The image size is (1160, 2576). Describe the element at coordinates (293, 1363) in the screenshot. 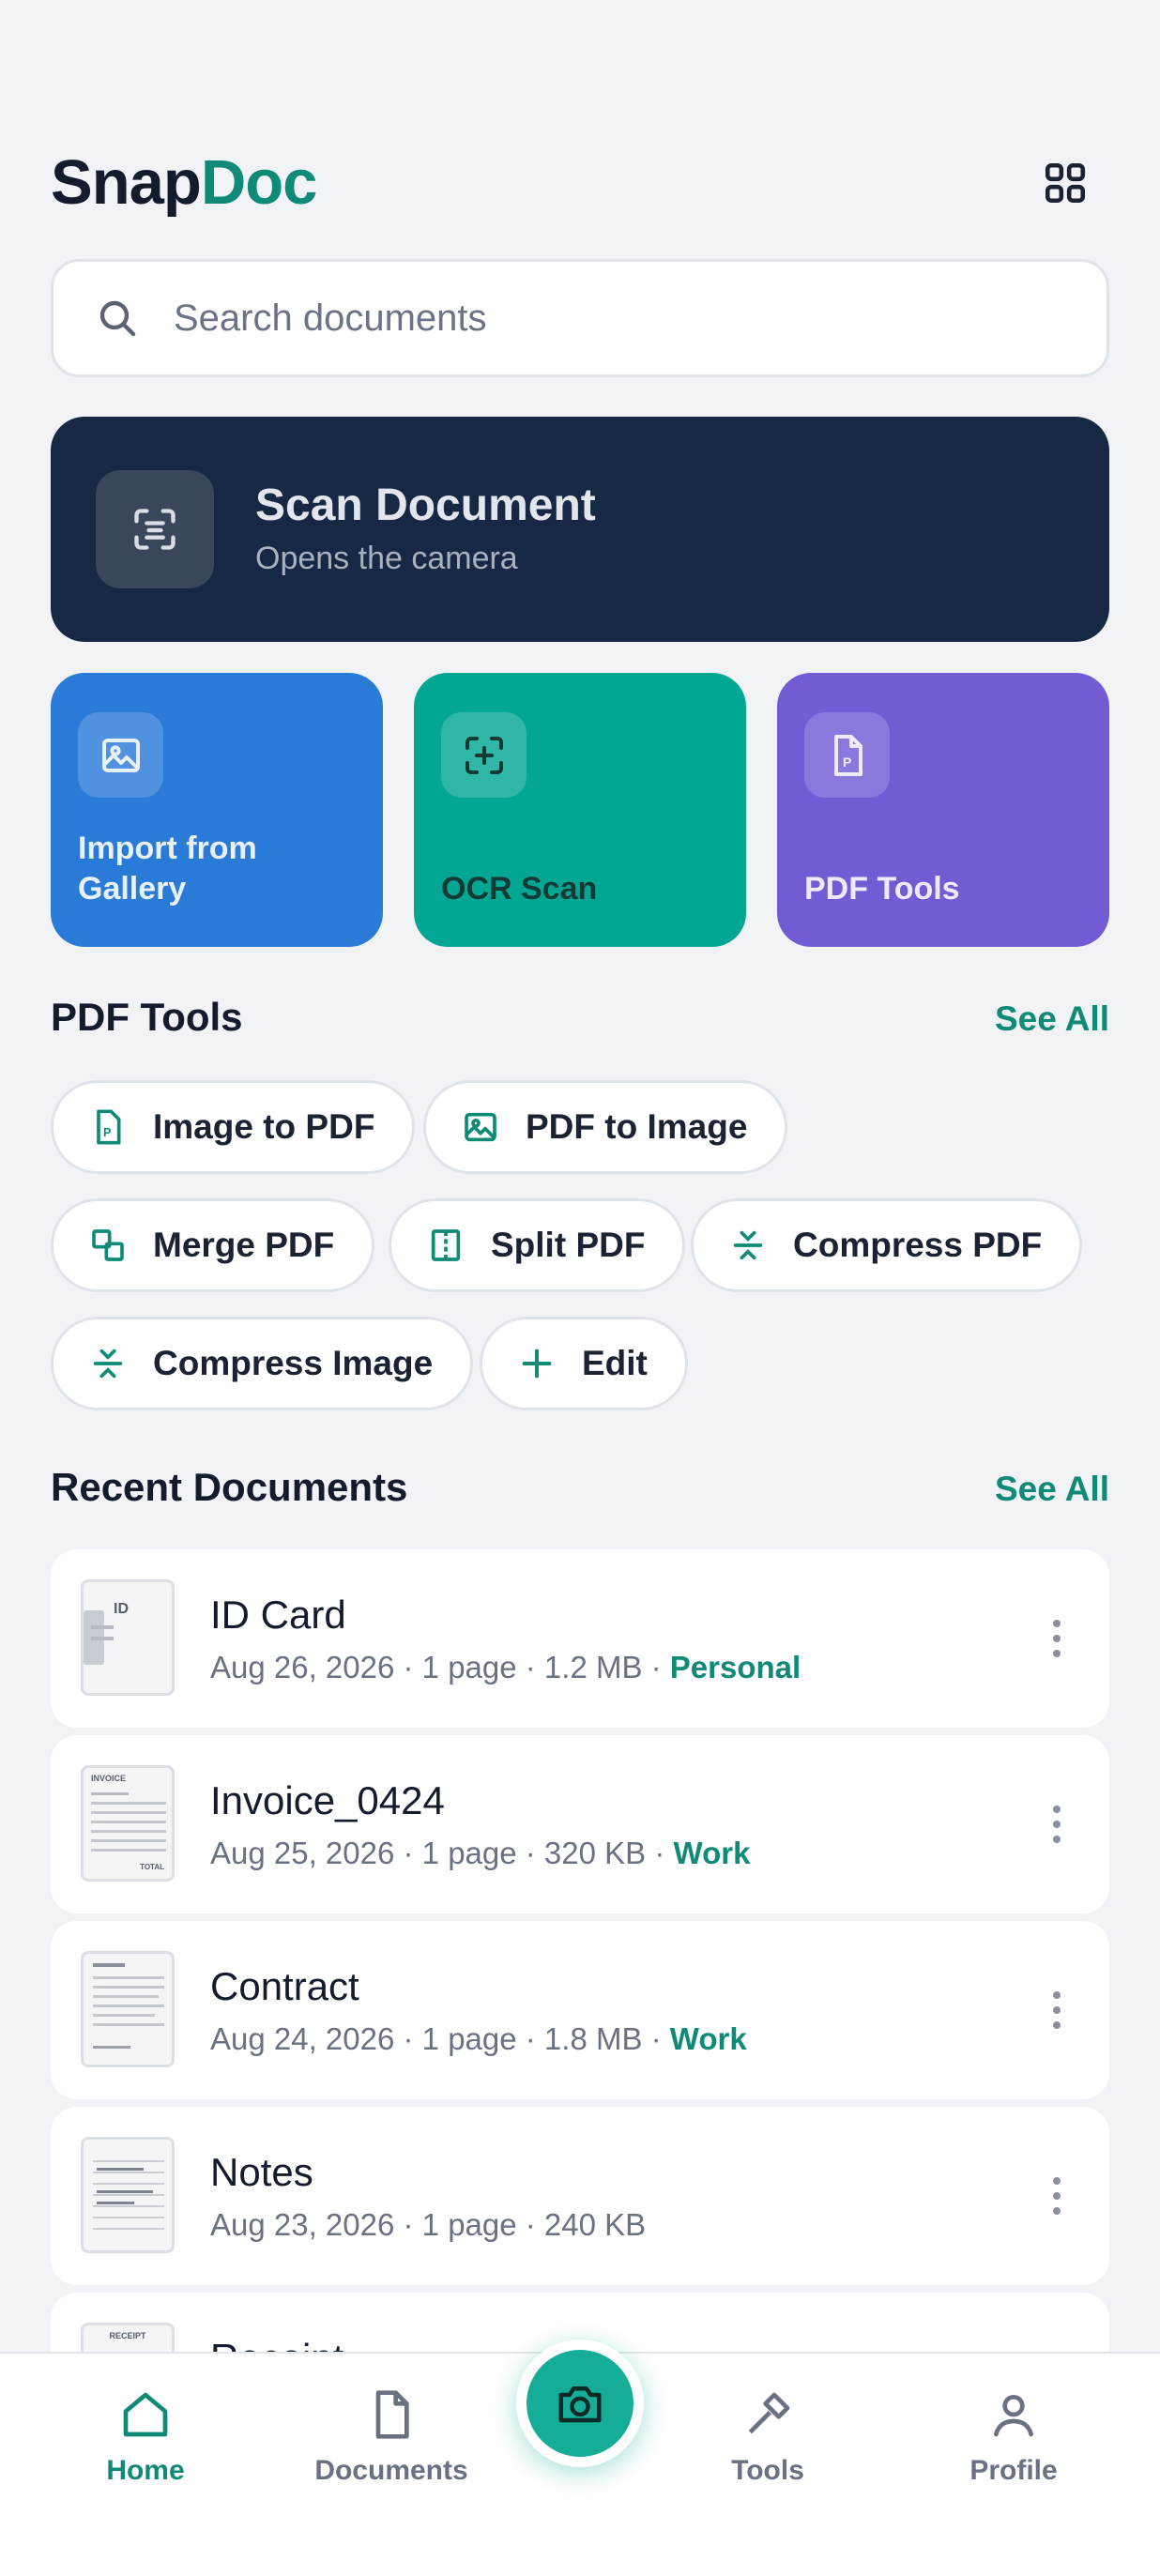

I see `chip-label: Compress Image` at that location.